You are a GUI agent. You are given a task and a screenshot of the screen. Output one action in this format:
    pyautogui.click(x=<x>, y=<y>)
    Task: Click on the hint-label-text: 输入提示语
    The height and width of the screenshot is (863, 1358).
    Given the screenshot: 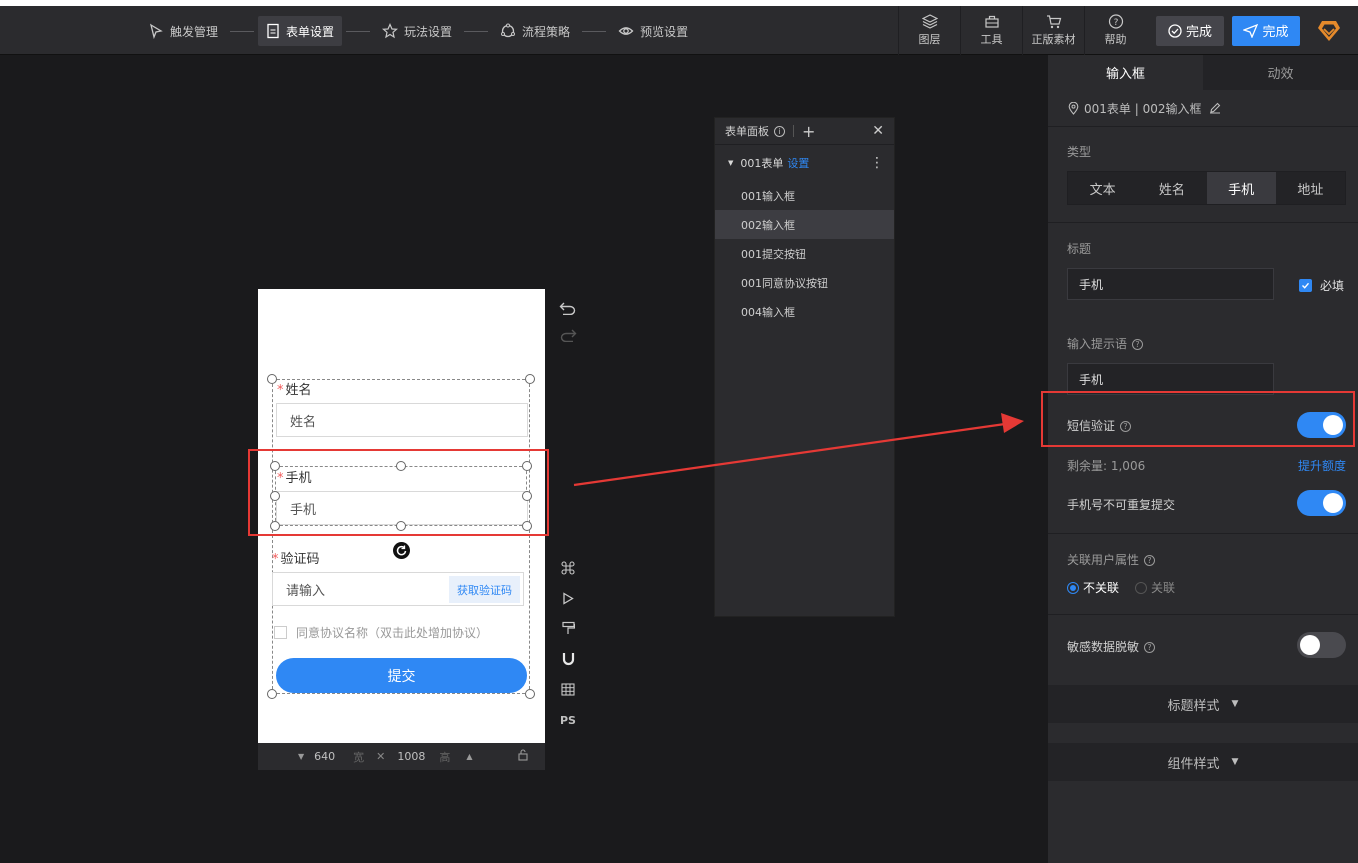 What is the action you would take?
    pyautogui.click(x=1097, y=344)
    